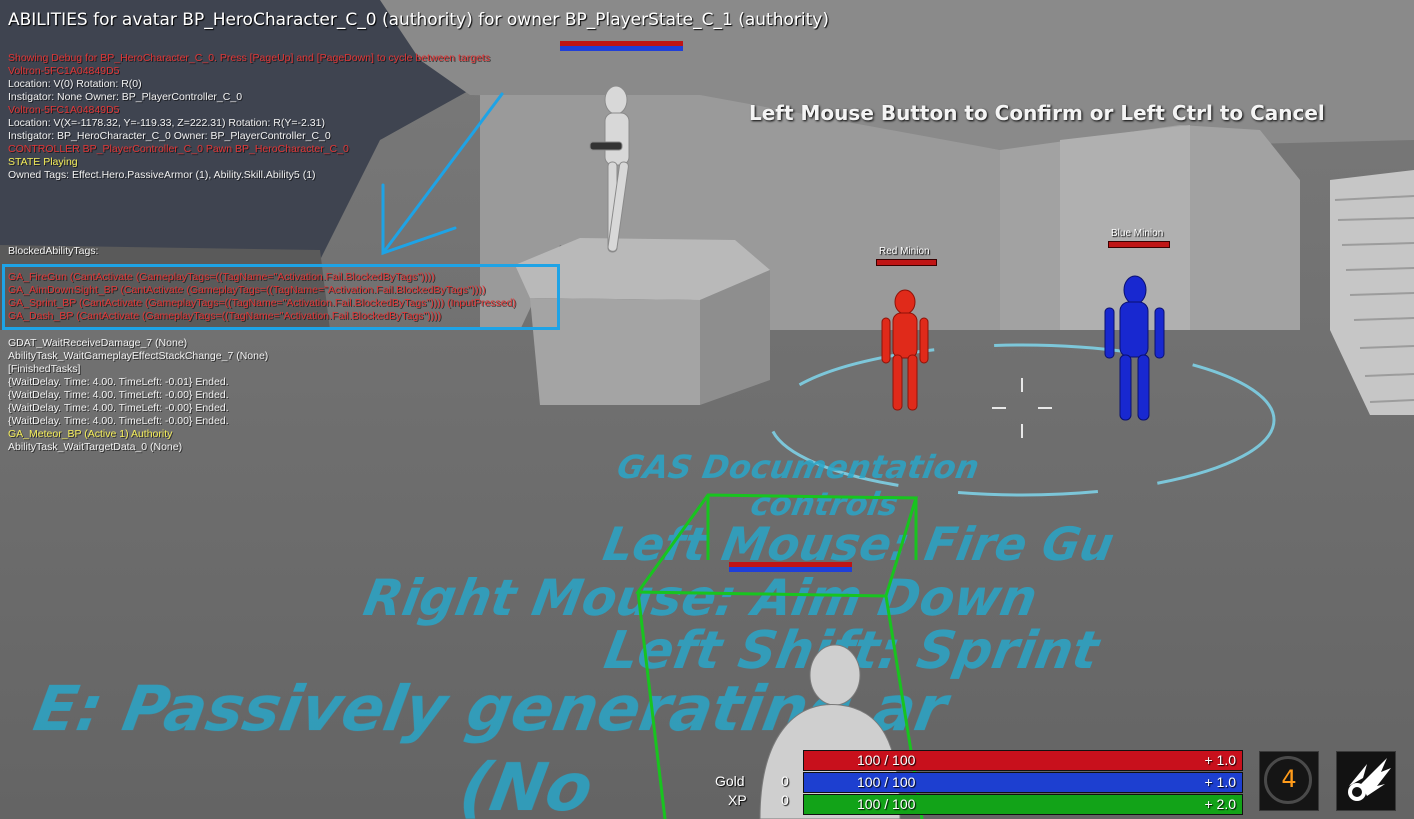 The image size is (1414, 819). Describe the element at coordinates (1023, 804) in the screenshot. I see `stamina-bar: 100 / 100 + 2.0` at that location.